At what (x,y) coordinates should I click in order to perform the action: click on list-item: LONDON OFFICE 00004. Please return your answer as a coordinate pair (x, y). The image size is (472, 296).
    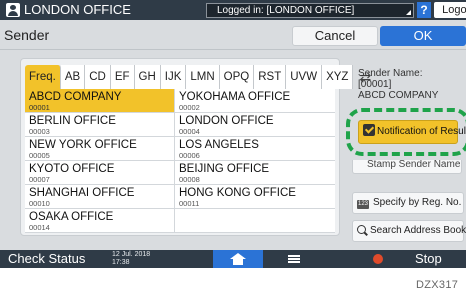
    Looking at the image, I should click on (255, 125).